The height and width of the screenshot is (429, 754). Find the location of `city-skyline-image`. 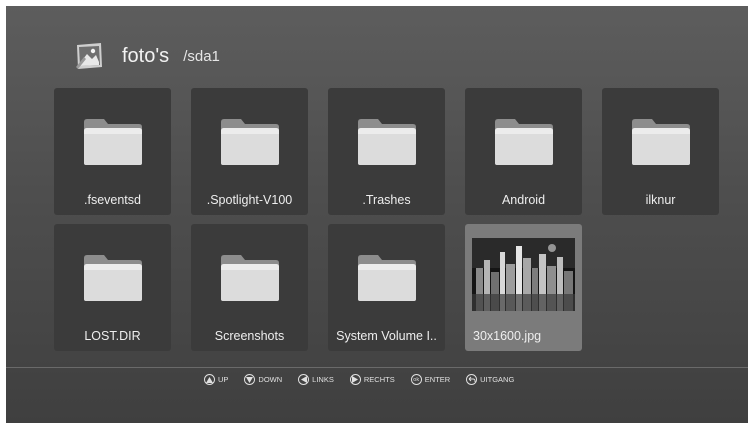

city-skyline-image is located at coordinates (523, 274).